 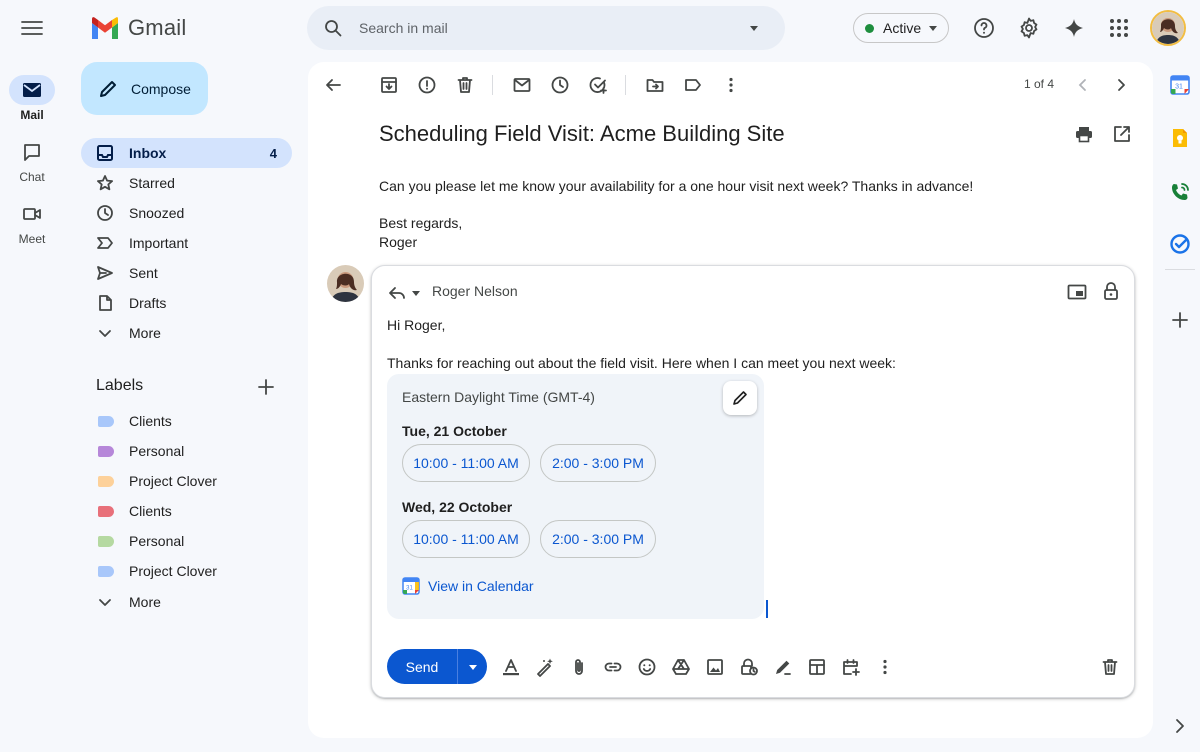 I want to click on chevron-down-icon, so click(x=105, y=602).